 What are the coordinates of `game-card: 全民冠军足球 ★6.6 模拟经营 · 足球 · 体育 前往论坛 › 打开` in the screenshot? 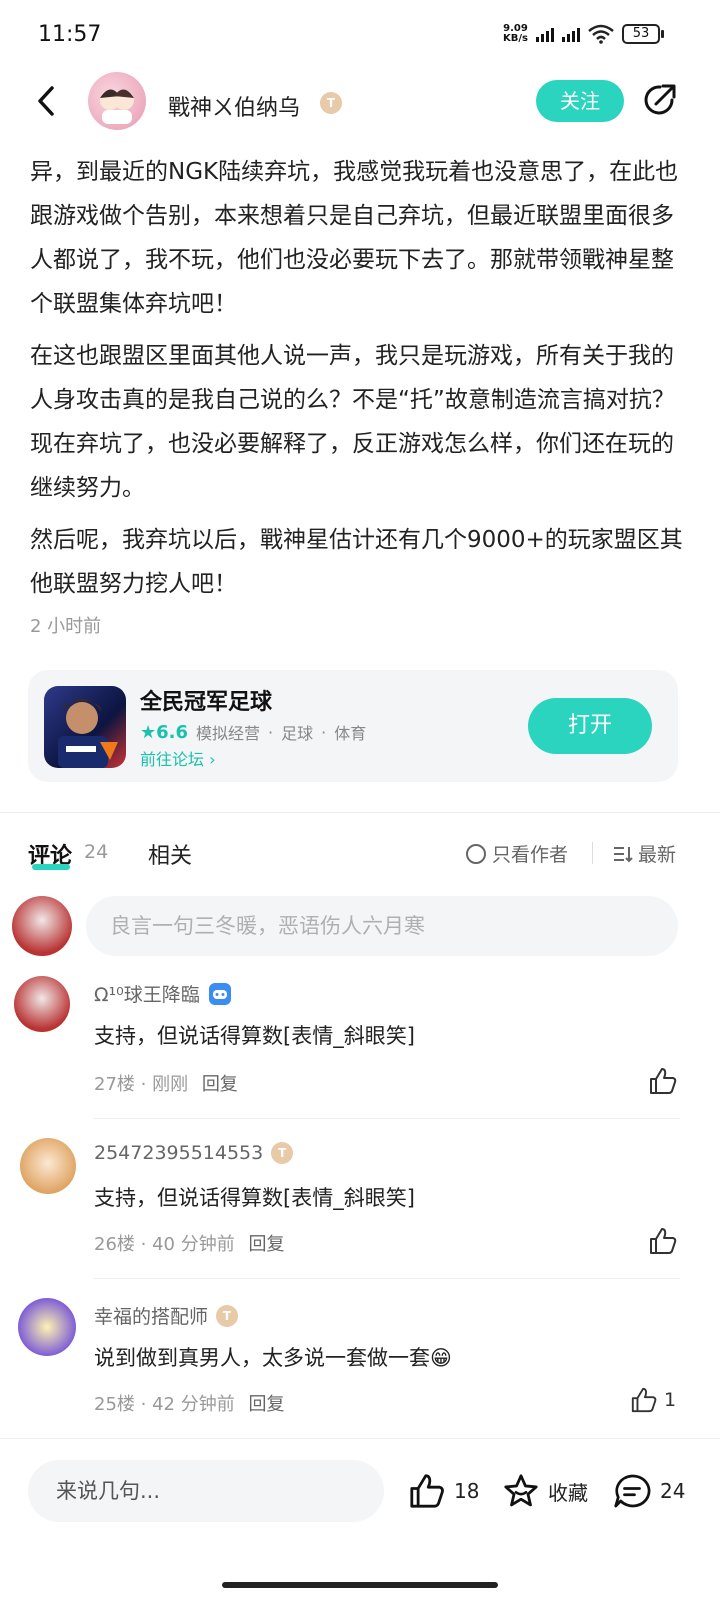 It's located at (353, 726).